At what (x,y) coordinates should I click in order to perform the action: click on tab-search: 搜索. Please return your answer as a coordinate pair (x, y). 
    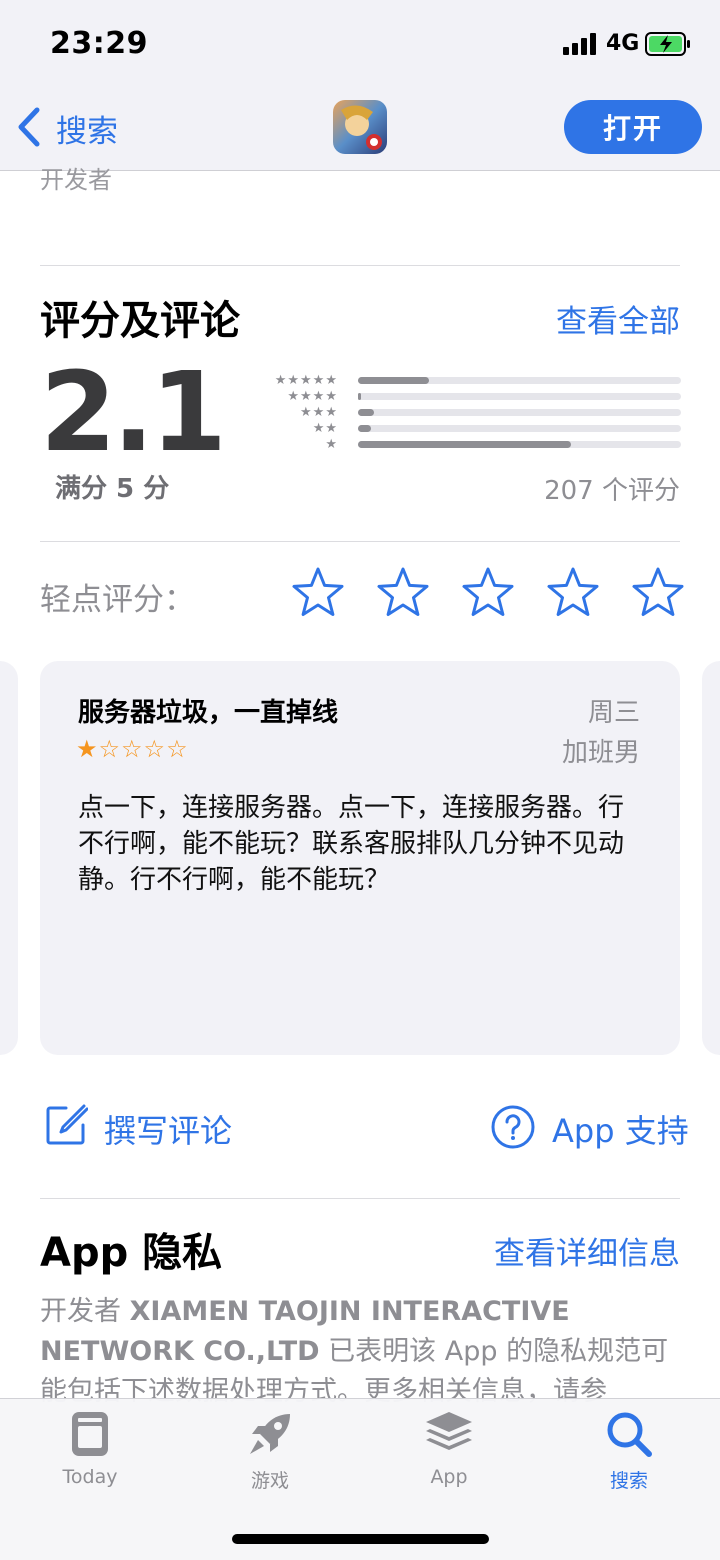
    Looking at the image, I should click on (629, 1451).